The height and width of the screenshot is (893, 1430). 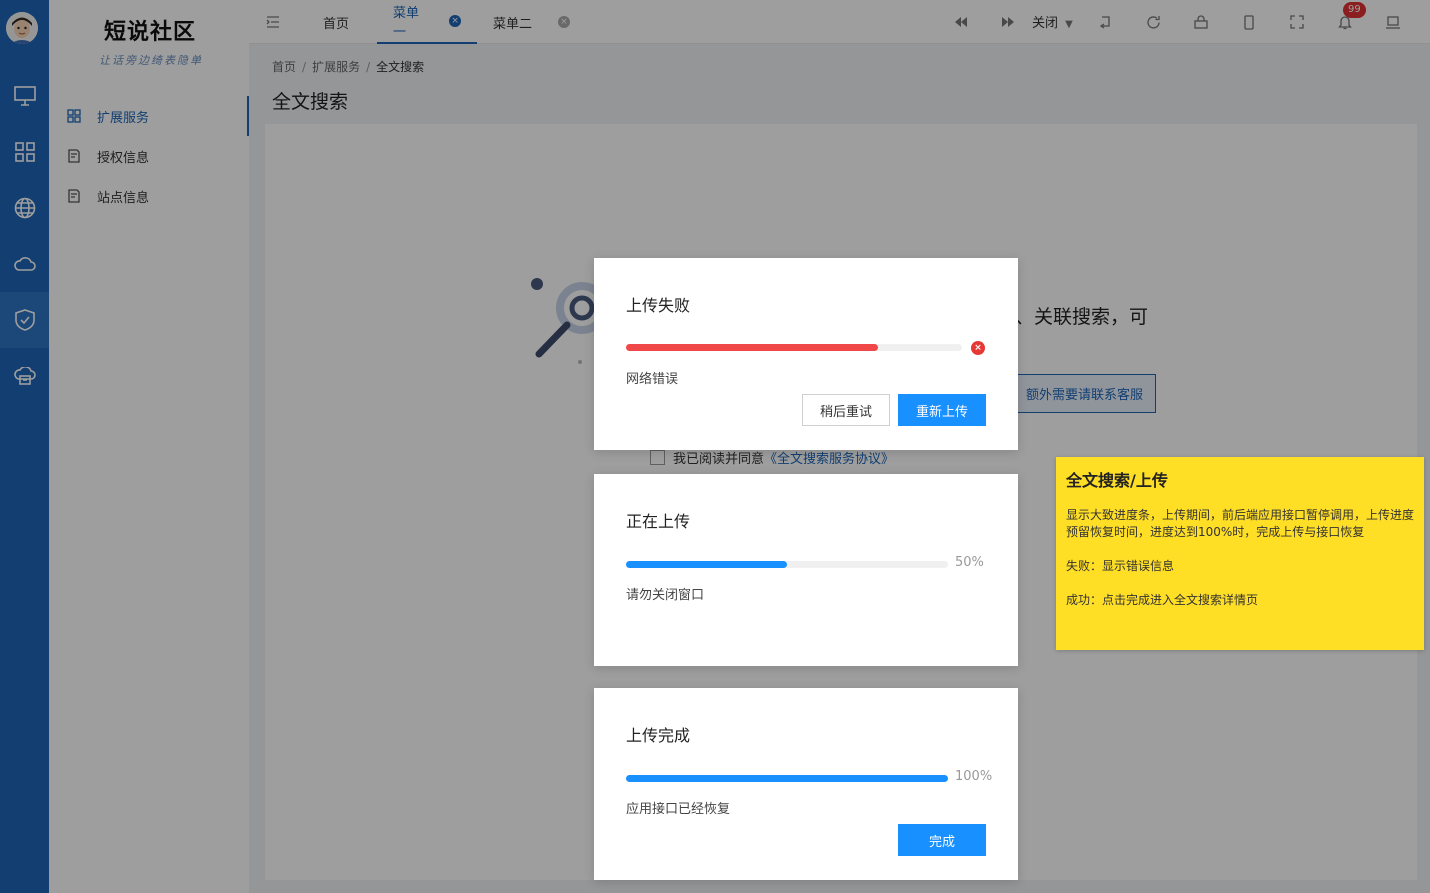 What do you see at coordinates (974, 776) in the screenshot?
I see `progress-percent: 100%` at bounding box center [974, 776].